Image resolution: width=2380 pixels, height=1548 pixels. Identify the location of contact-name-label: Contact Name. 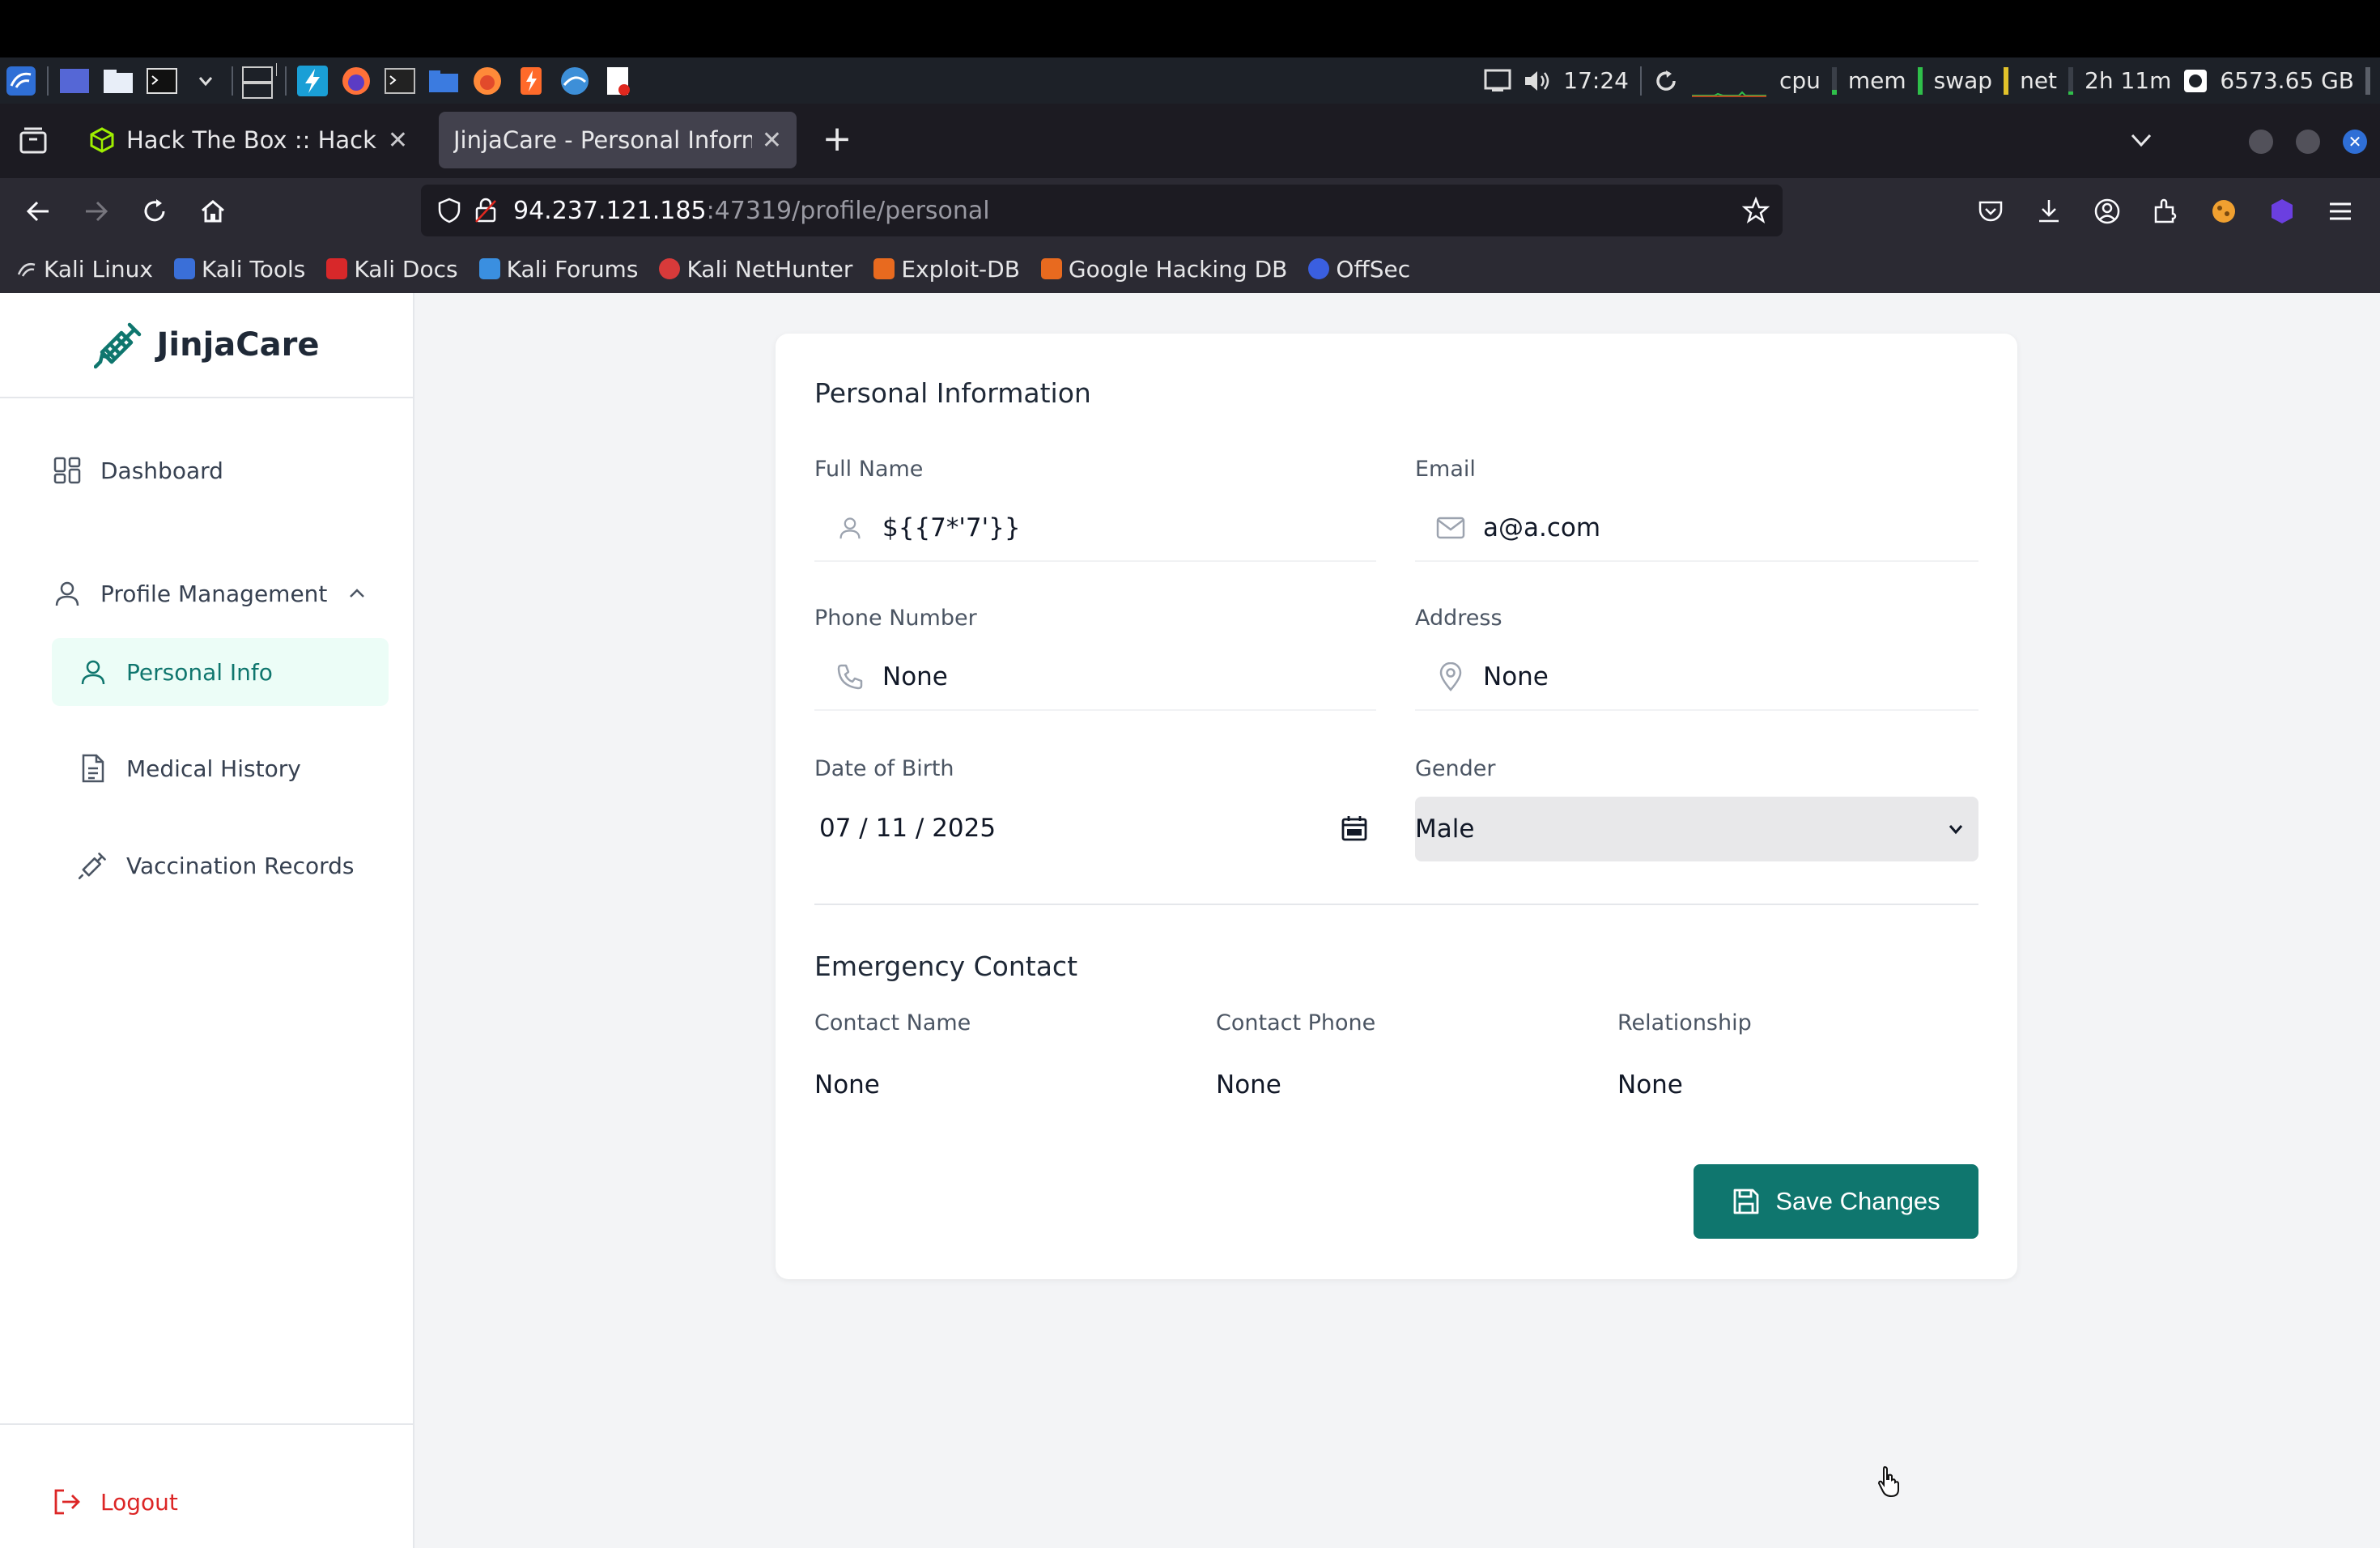
(892, 1023).